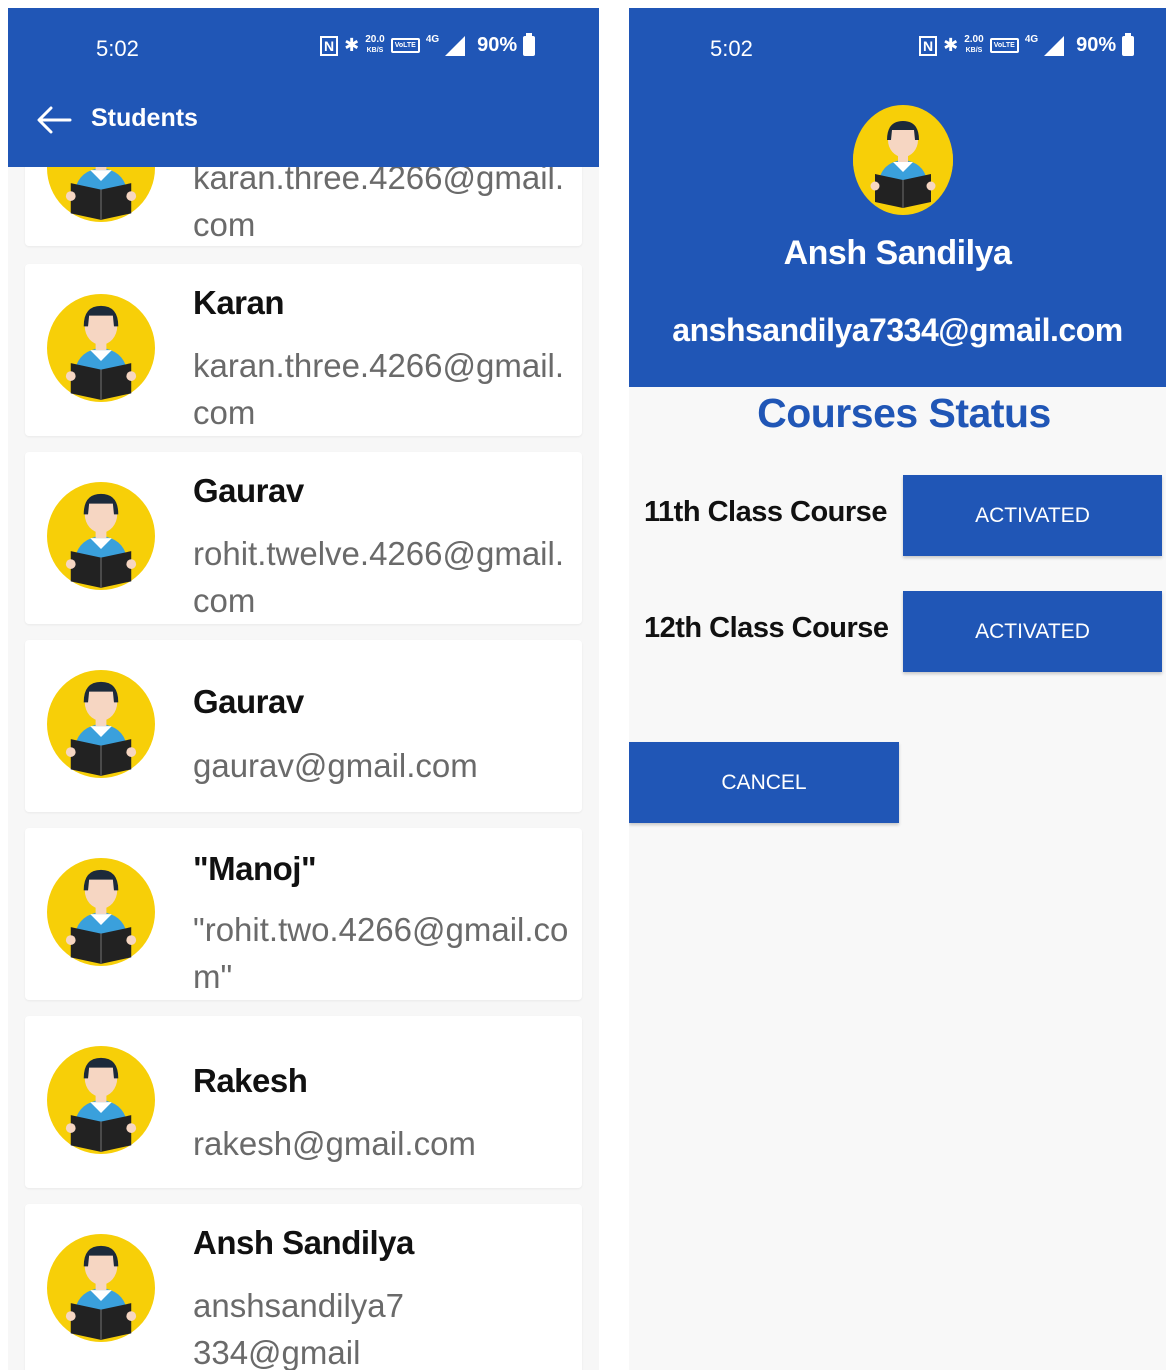 Image resolution: width=1166 pixels, height=1370 pixels. I want to click on student-card: "Manoj" "rohit.two.4266@gmail.com", so click(303, 914).